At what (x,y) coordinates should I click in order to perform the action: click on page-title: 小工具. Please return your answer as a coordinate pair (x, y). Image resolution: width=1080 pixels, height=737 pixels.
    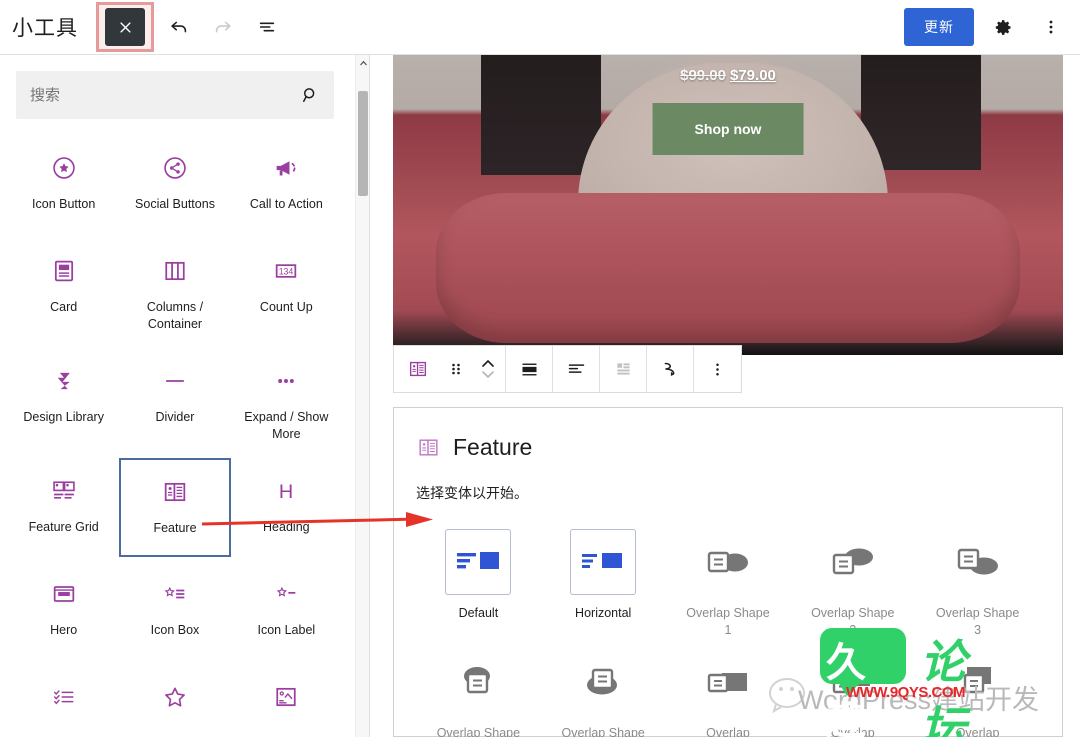
    Looking at the image, I should click on (45, 28).